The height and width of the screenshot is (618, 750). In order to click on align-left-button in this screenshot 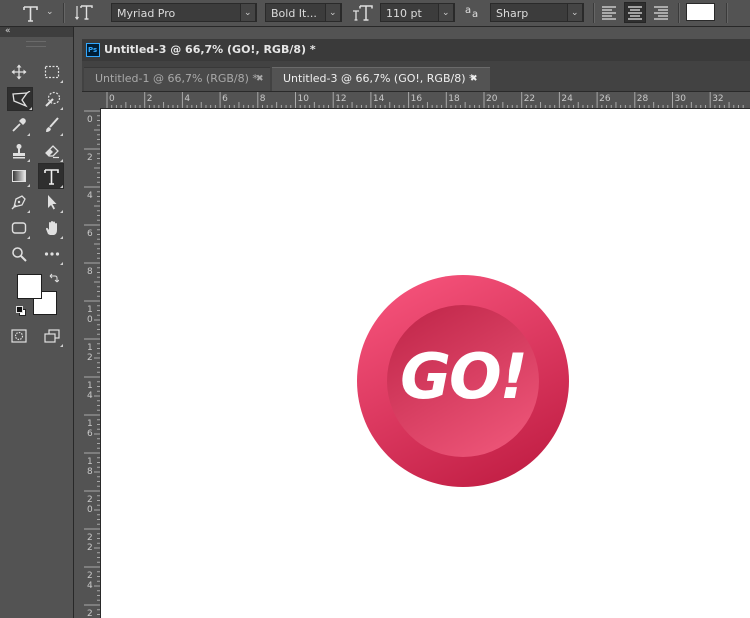, I will do `click(609, 12)`.